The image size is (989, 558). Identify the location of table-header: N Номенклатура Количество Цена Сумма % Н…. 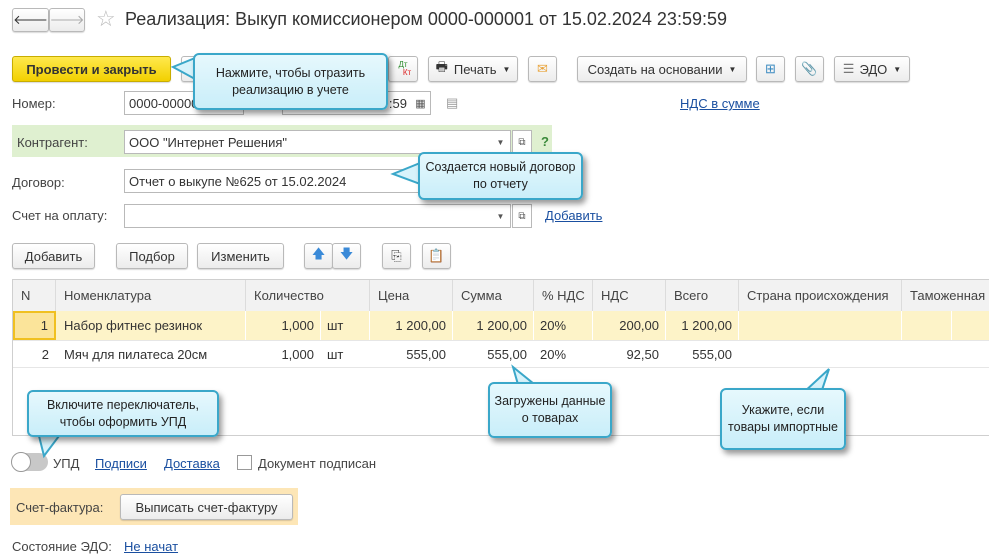
(501, 295).